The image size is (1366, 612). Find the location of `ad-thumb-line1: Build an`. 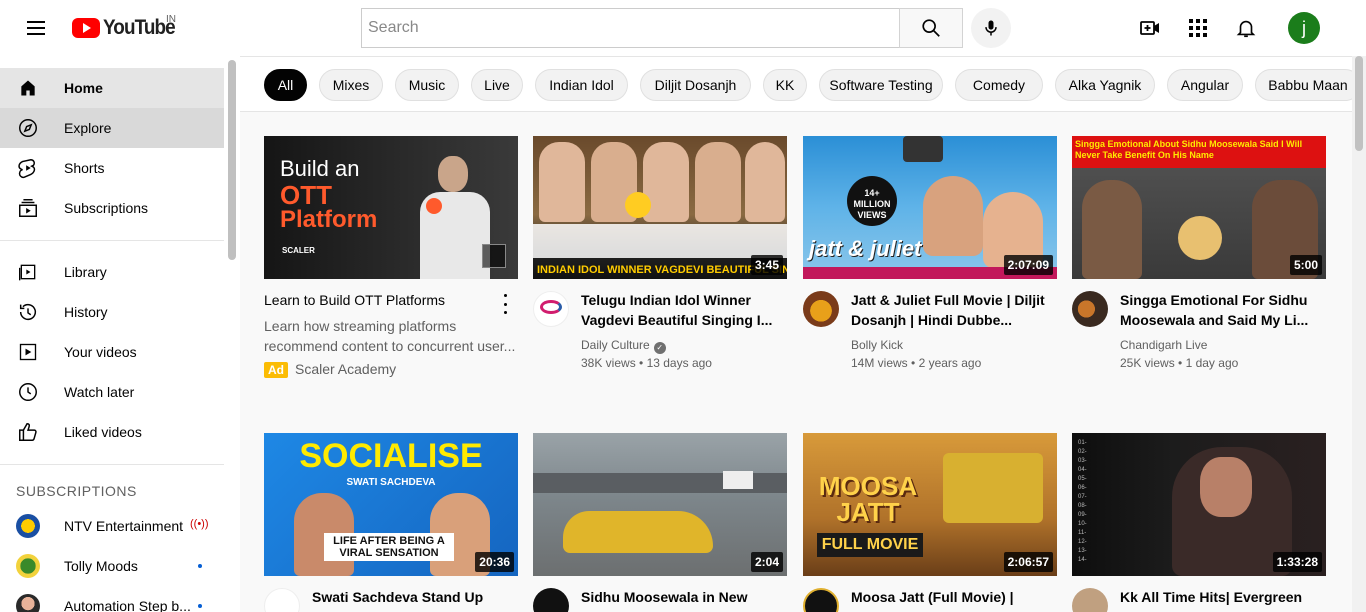

ad-thumb-line1: Build an is located at coordinates (320, 168).